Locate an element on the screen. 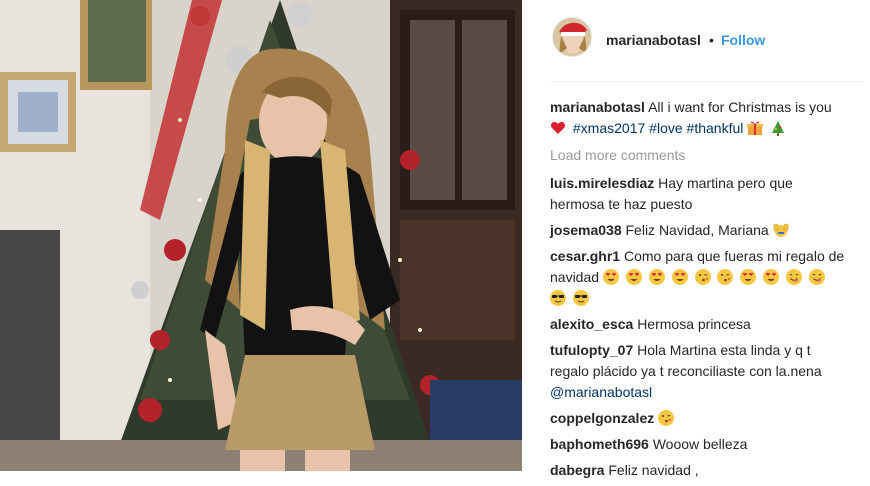  header-divider is located at coordinates (706, 81).